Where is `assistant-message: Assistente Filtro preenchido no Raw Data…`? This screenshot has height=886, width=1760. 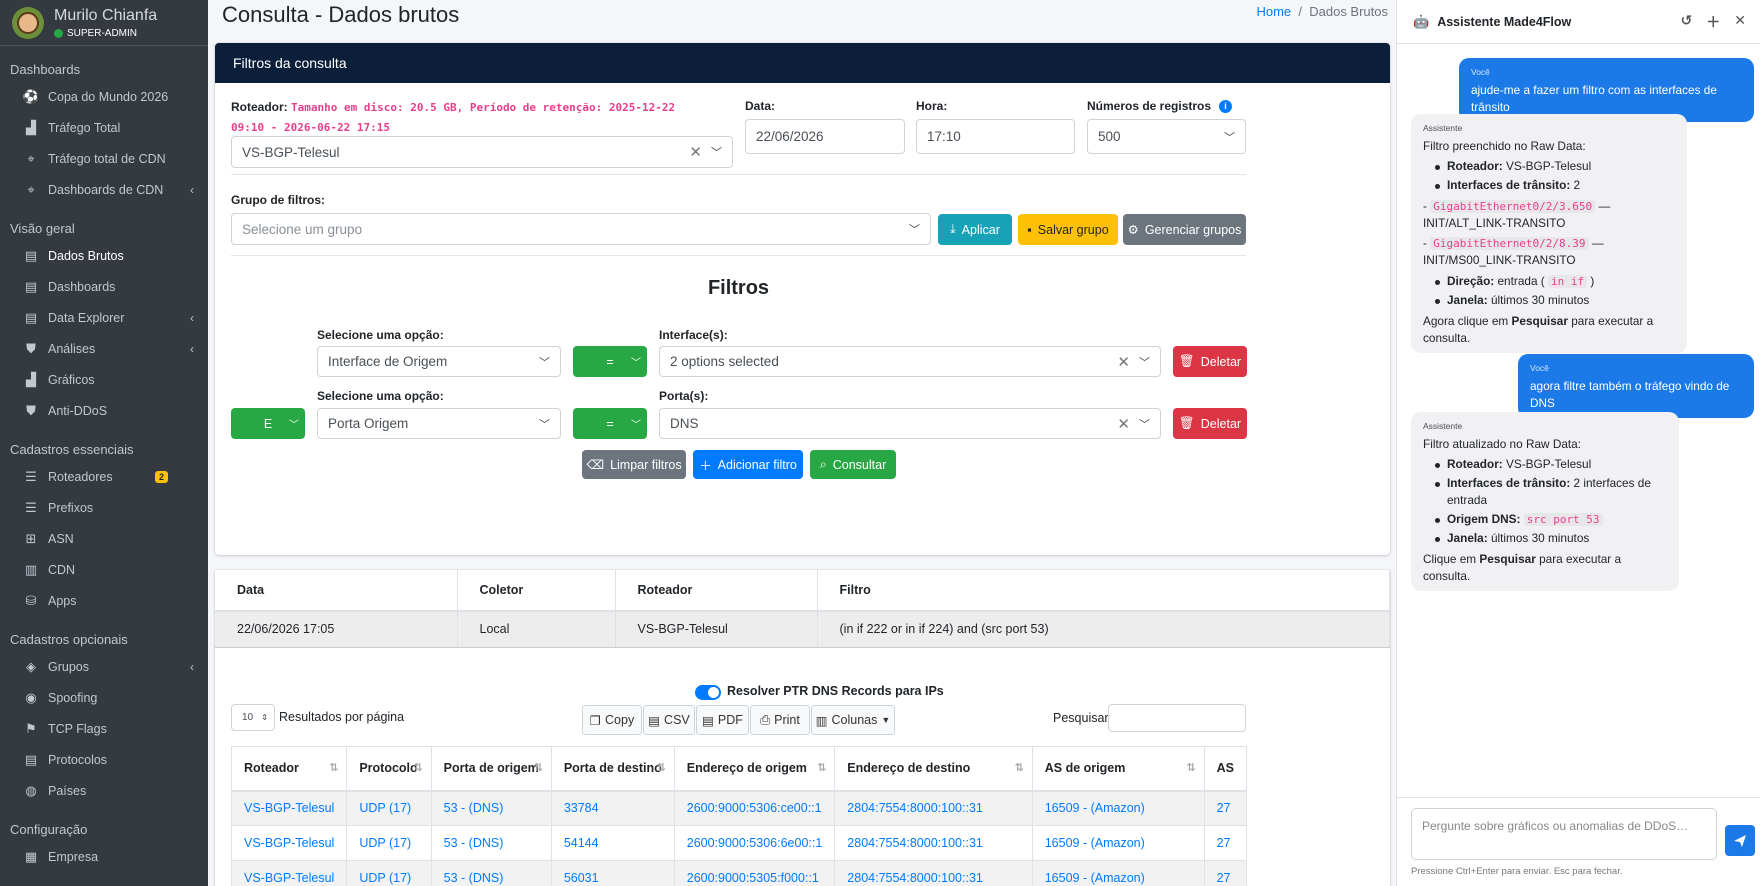 assistant-message: Assistente Filtro preenchido no Raw Data… is located at coordinates (1549, 233).